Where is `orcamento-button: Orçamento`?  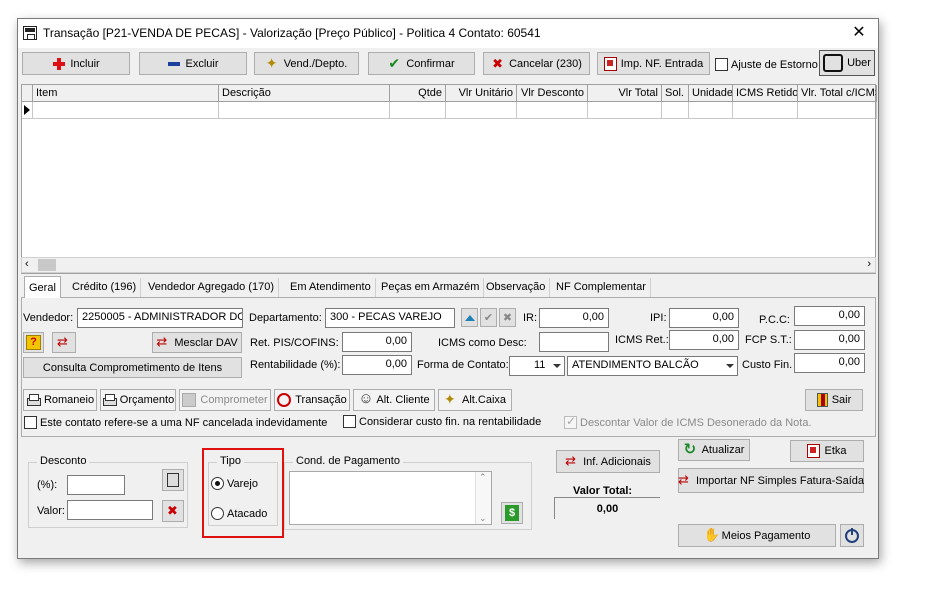
orcamento-button: Orçamento is located at coordinates (138, 400).